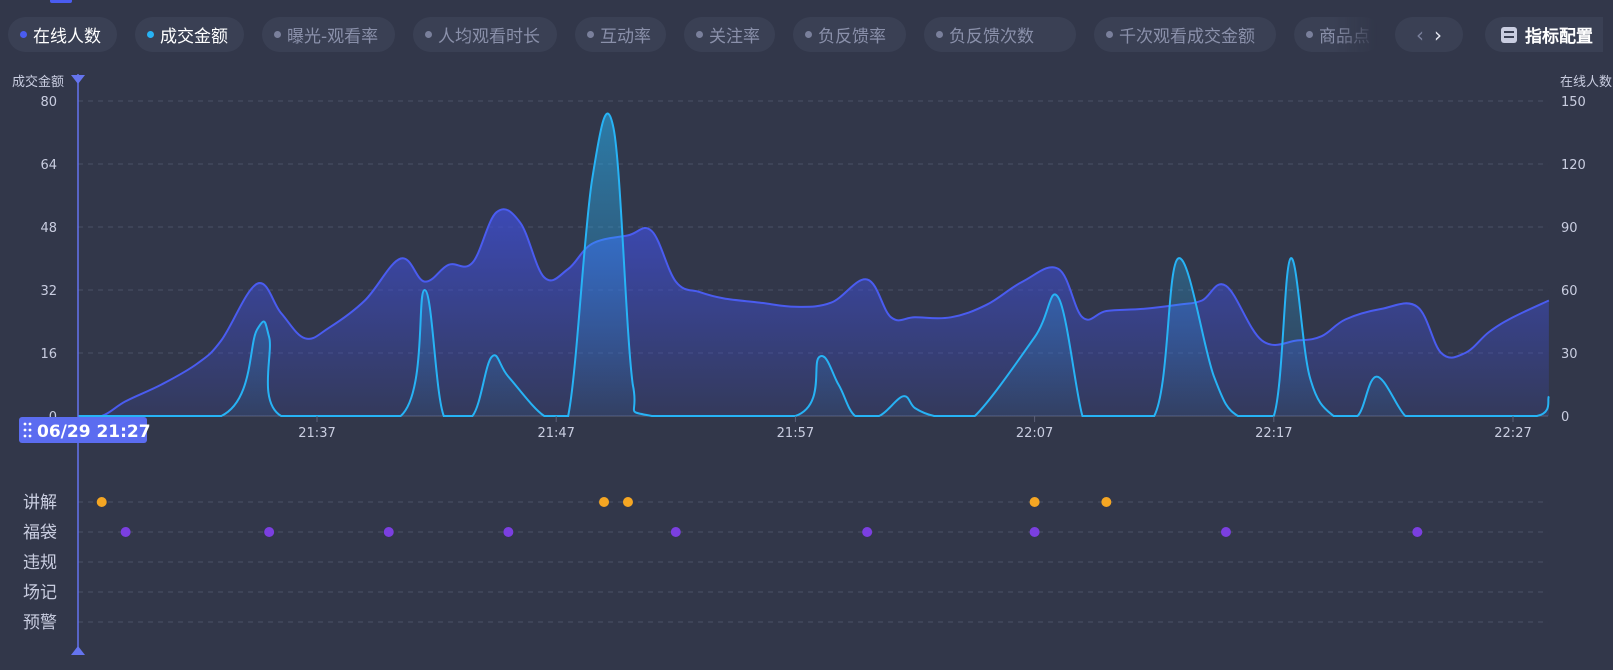 The width and height of the screenshot is (1613, 670). I want to click on left-axis-tick-label: 48, so click(48, 228).